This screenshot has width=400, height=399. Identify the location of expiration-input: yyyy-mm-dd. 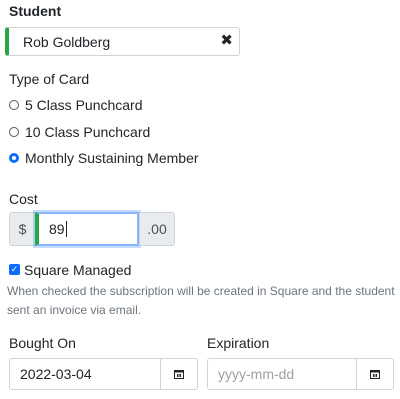
(282, 374).